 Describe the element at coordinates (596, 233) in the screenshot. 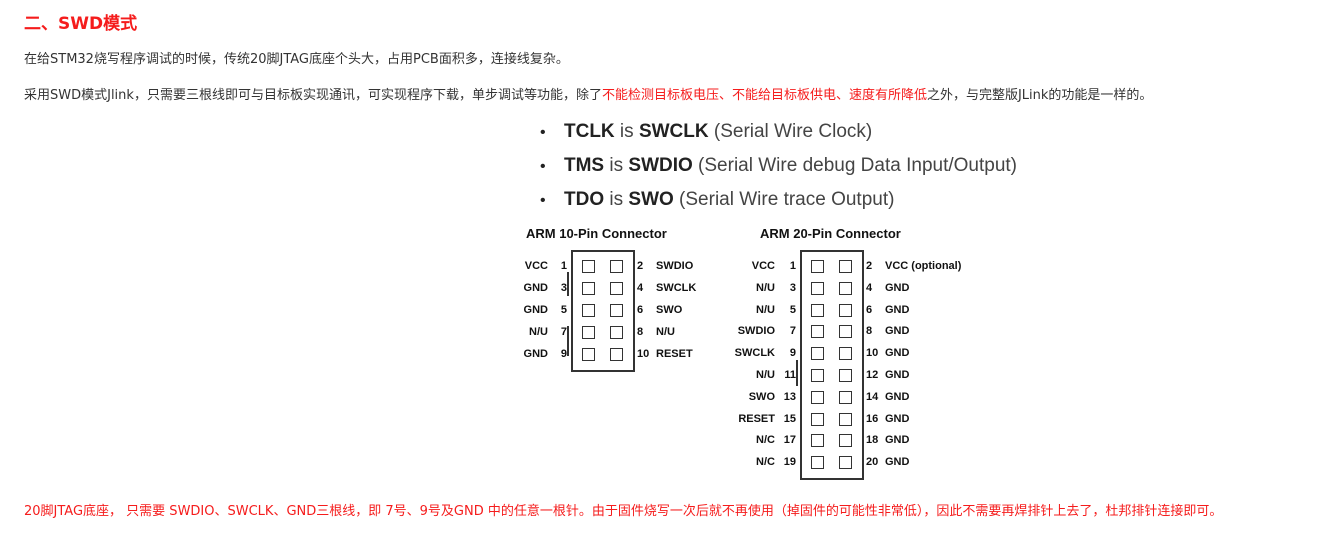

I see `connector-10pin-title: ARM 10-Pin Connector` at that location.